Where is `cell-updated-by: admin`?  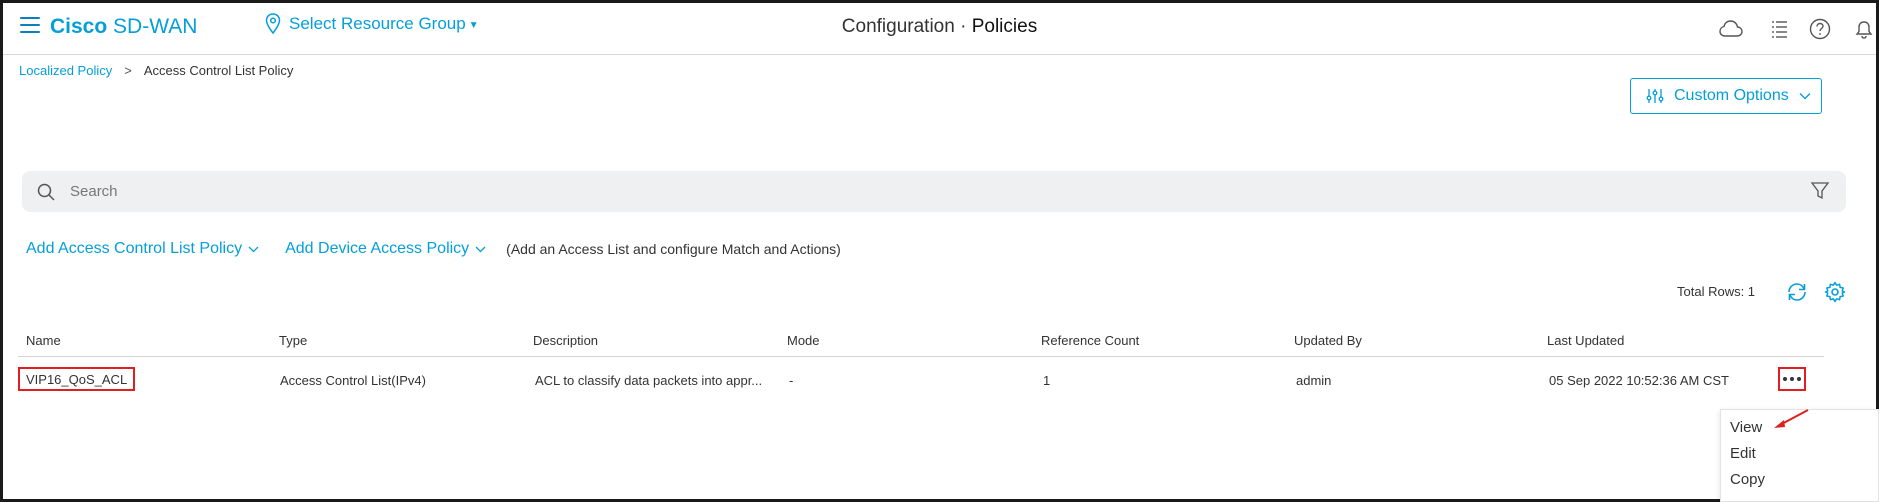 cell-updated-by: admin is located at coordinates (1314, 380).